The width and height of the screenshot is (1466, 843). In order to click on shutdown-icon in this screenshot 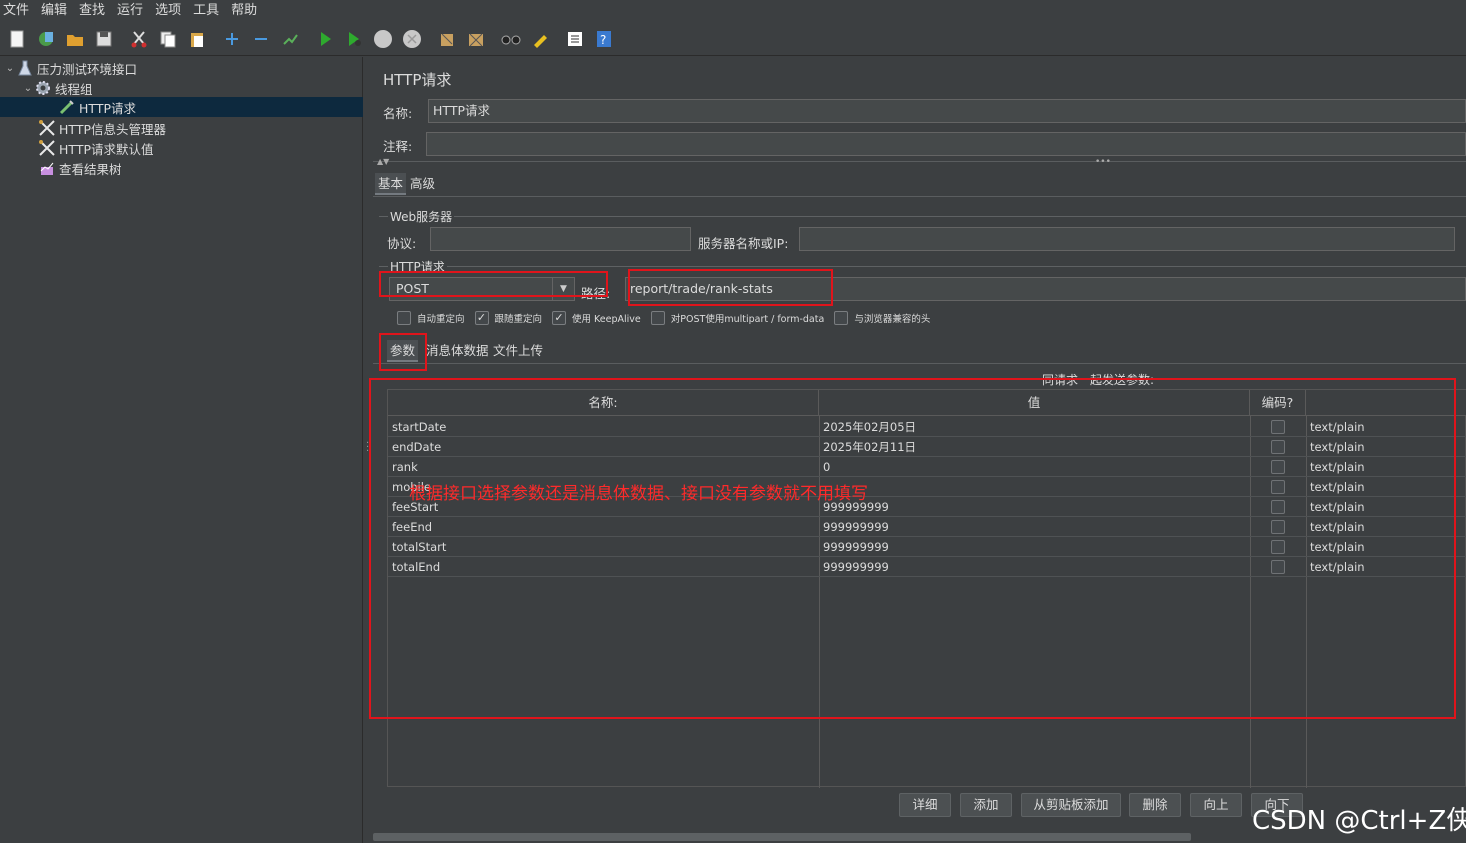, I will do `click(412, 39)`.